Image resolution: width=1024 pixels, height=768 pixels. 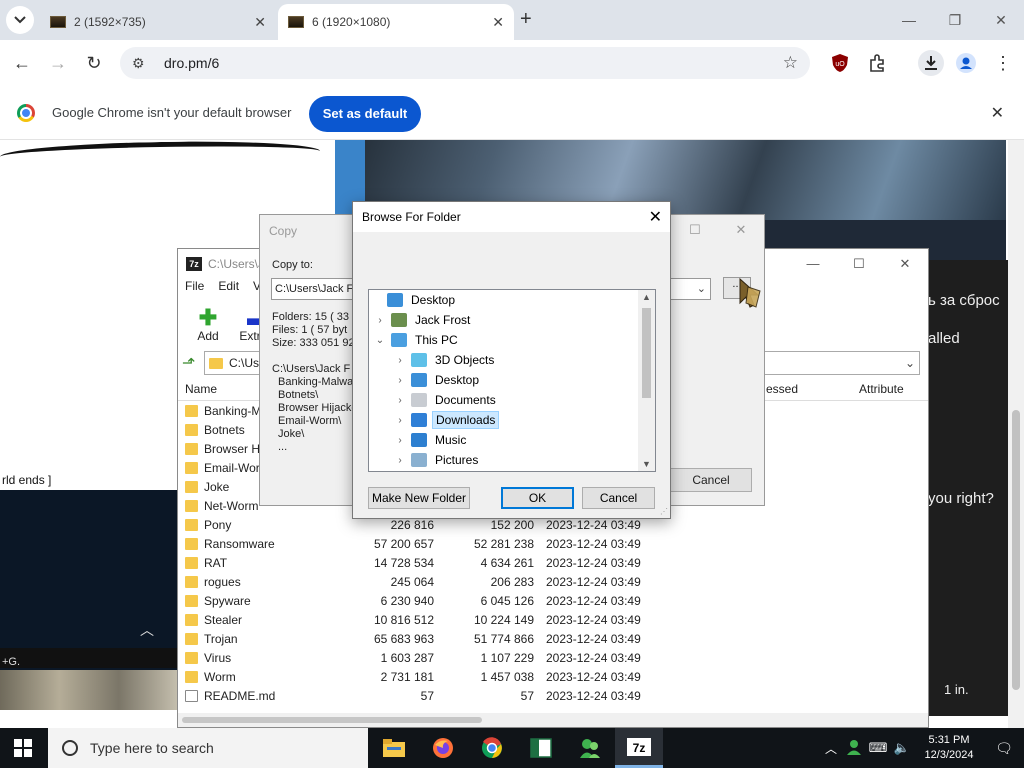 I want to click on sevenzip-window-controls: — ☐ ✕, so click(x=859, y=264).